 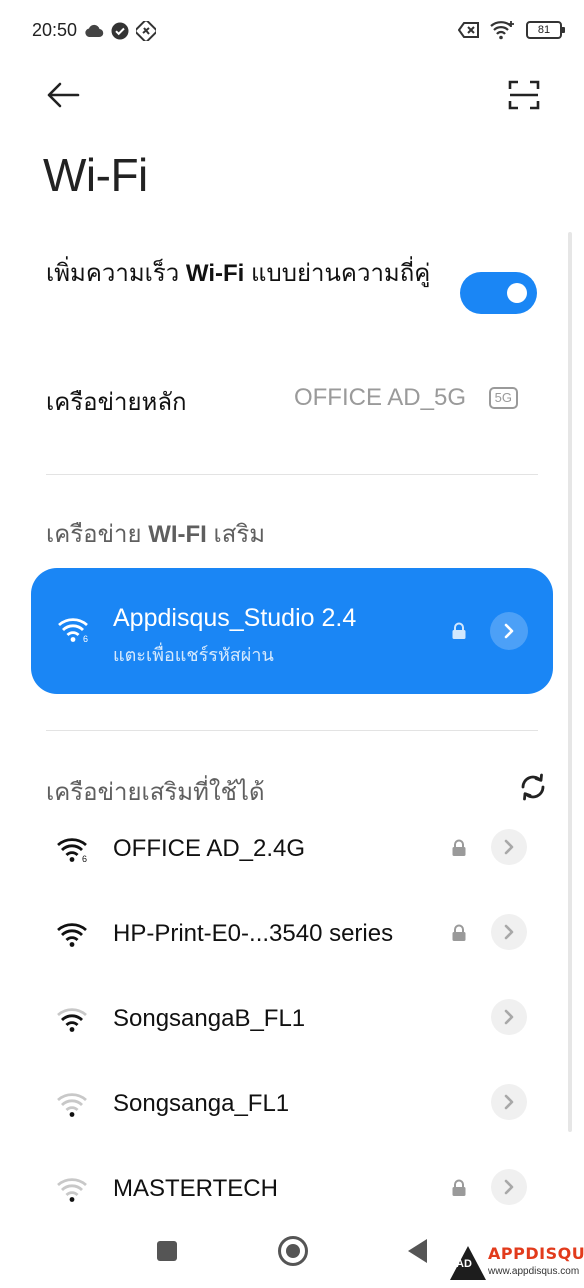 I want to click on back-button, so click(x=63, y=95).